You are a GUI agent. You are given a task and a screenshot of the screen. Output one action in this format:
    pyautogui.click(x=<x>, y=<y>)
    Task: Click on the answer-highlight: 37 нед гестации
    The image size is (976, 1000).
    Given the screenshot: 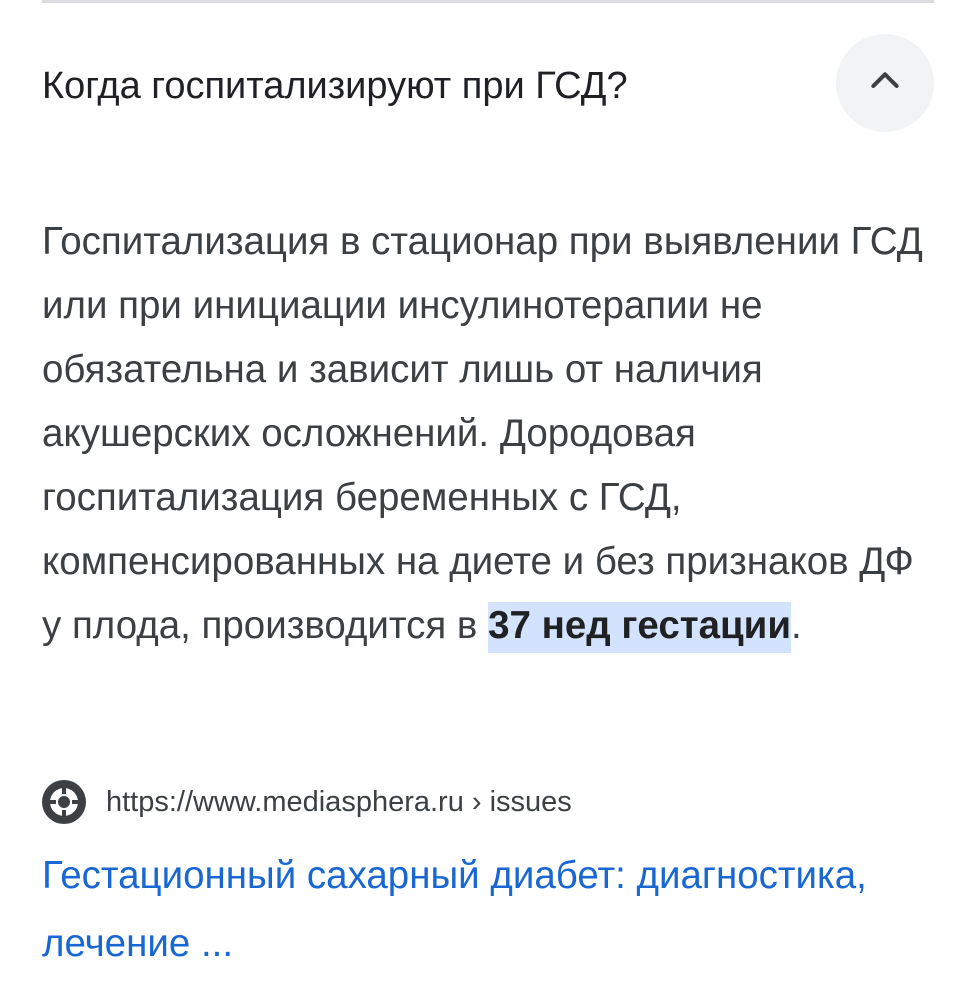 What is the action you would take?
    pyautogui.click(x=640, y=627)
    